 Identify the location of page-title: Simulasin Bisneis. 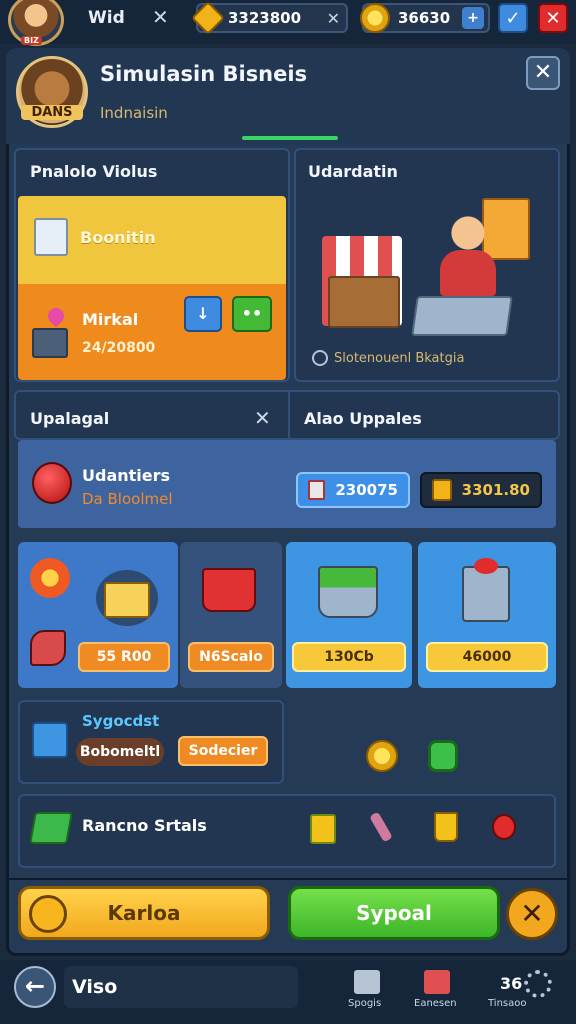
(204, 74).